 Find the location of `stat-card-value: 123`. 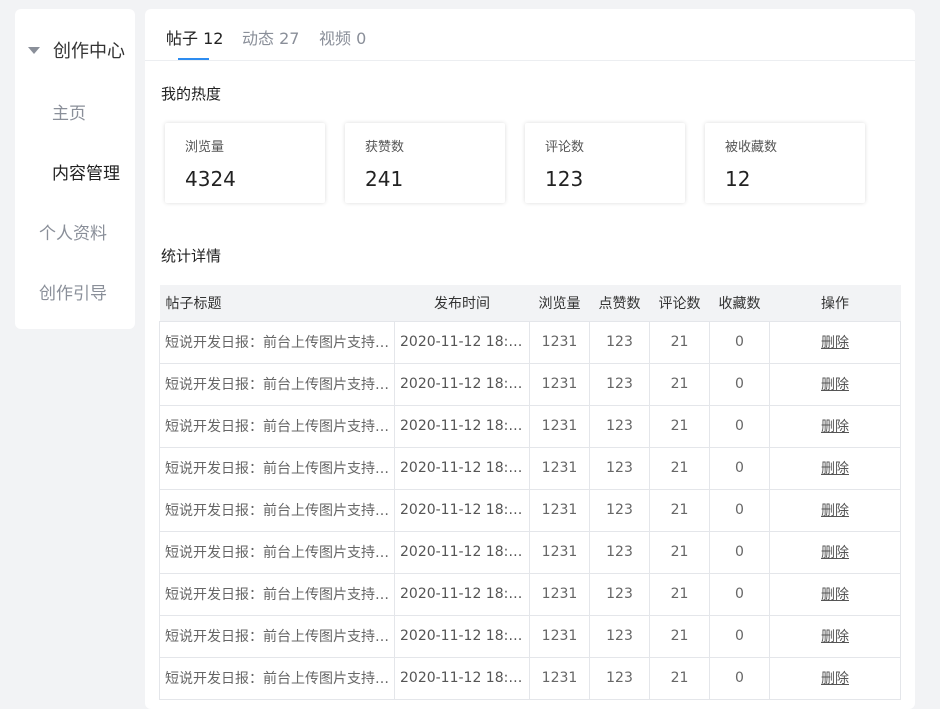

stat-card-value: 123 is located at coordinates (564, 179).